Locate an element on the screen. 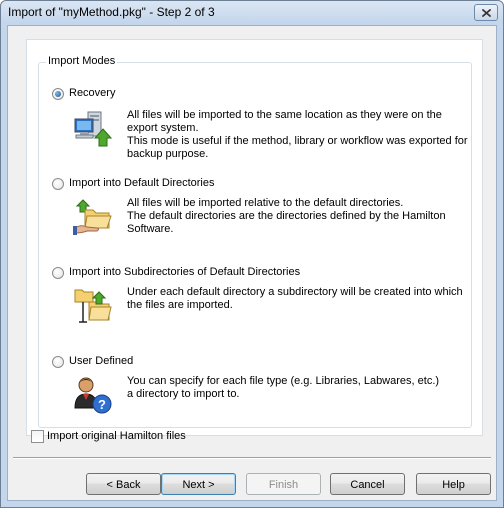  finish-button: Finish is located at coordinates (283, 484).